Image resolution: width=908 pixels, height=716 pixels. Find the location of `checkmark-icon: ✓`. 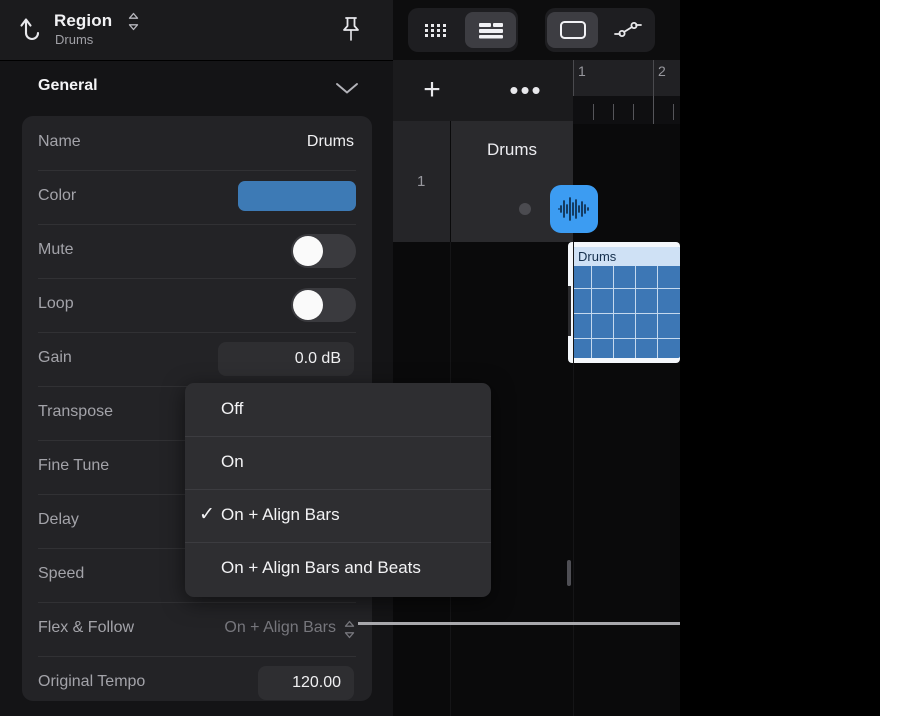

checkmark-icon: ✓ is located at coordinates (207, 514).